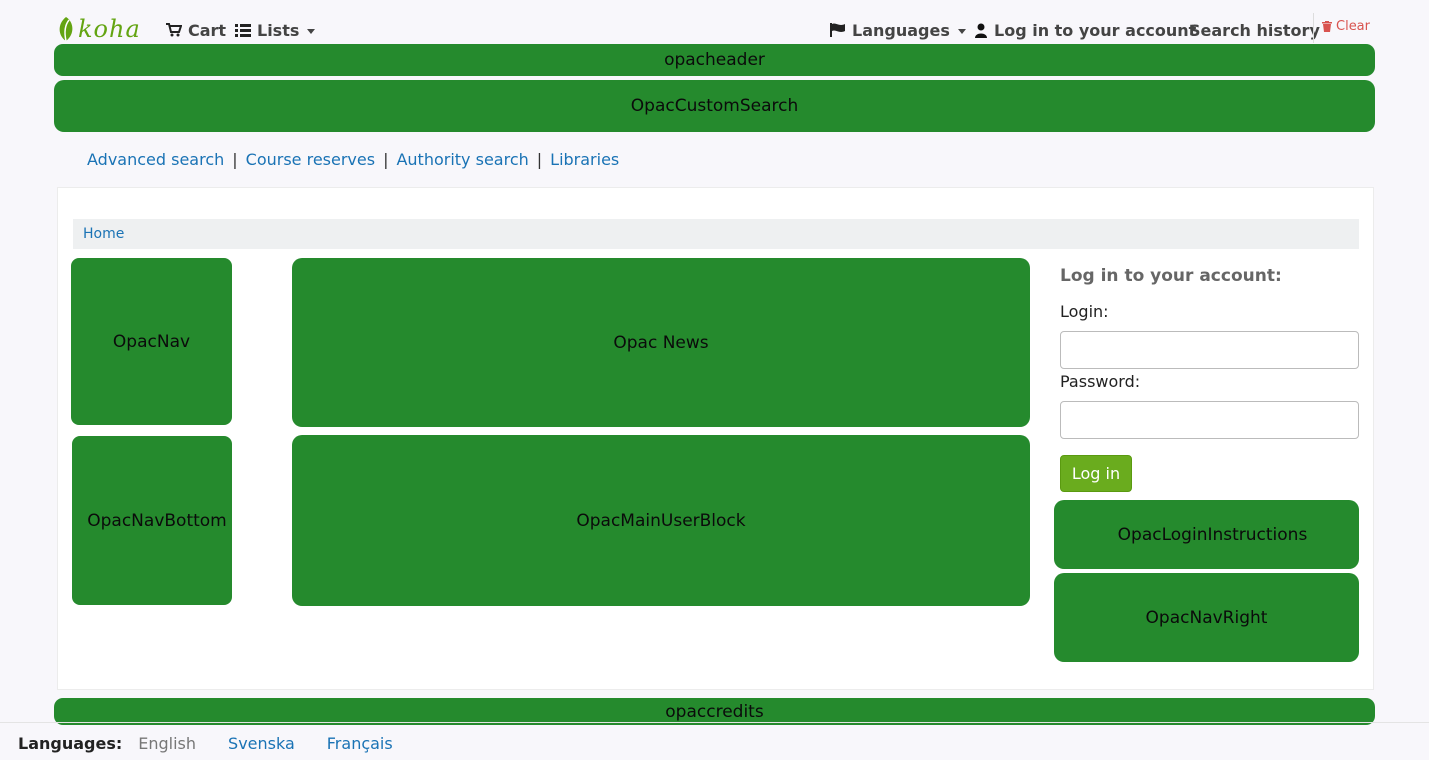  I want to click on login-input, so click(1209, 350).